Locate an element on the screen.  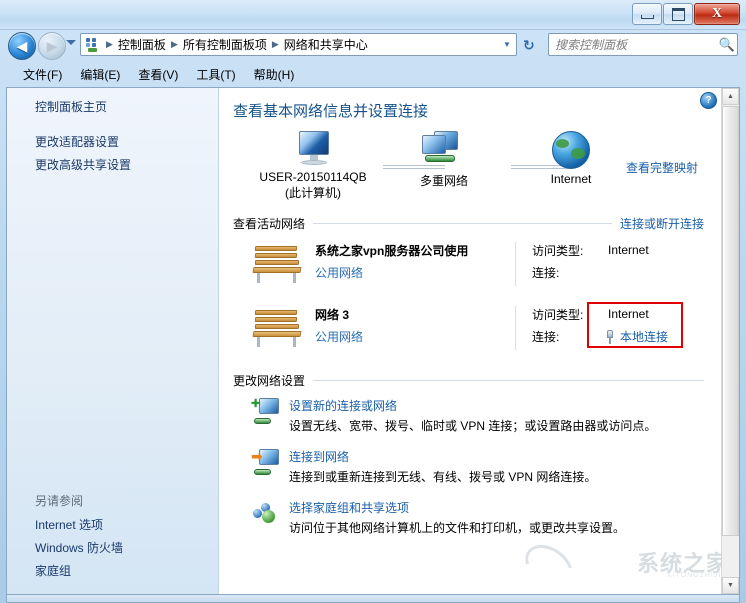
breadcrumb-item-control-panel: 控制面板 is located at coordinates (142, 44).